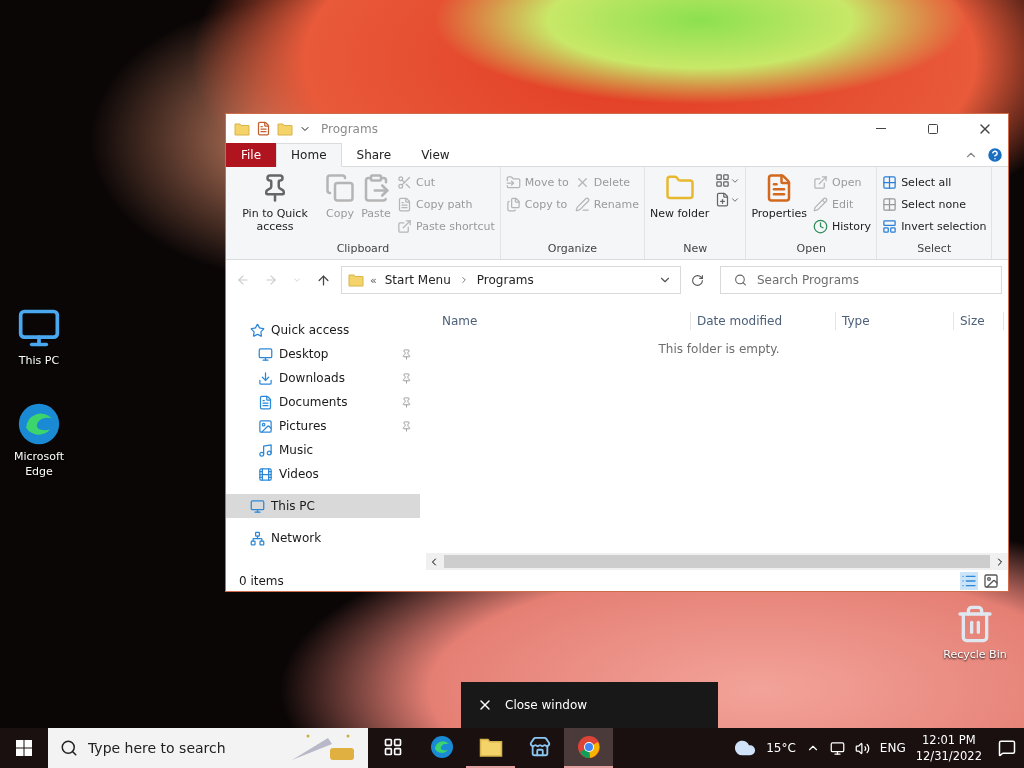 The width and height of the screenshot is (1024, 768). What do you see at coordinates (271, 280) in the screenshot?
I see `forward-arrow-icon` at bounding box center [271, 280].